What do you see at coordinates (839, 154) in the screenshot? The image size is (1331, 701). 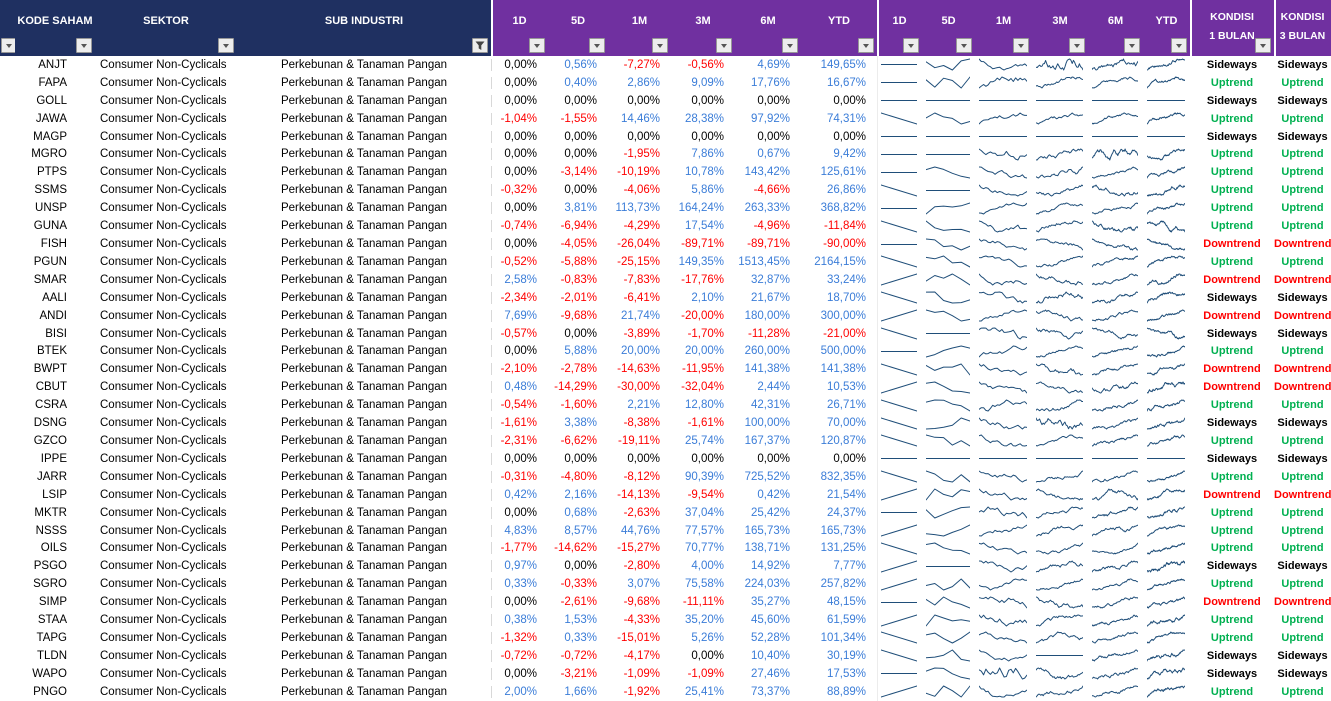 I see `pct-cell: 9,42%` at bounding box center [839, 154].